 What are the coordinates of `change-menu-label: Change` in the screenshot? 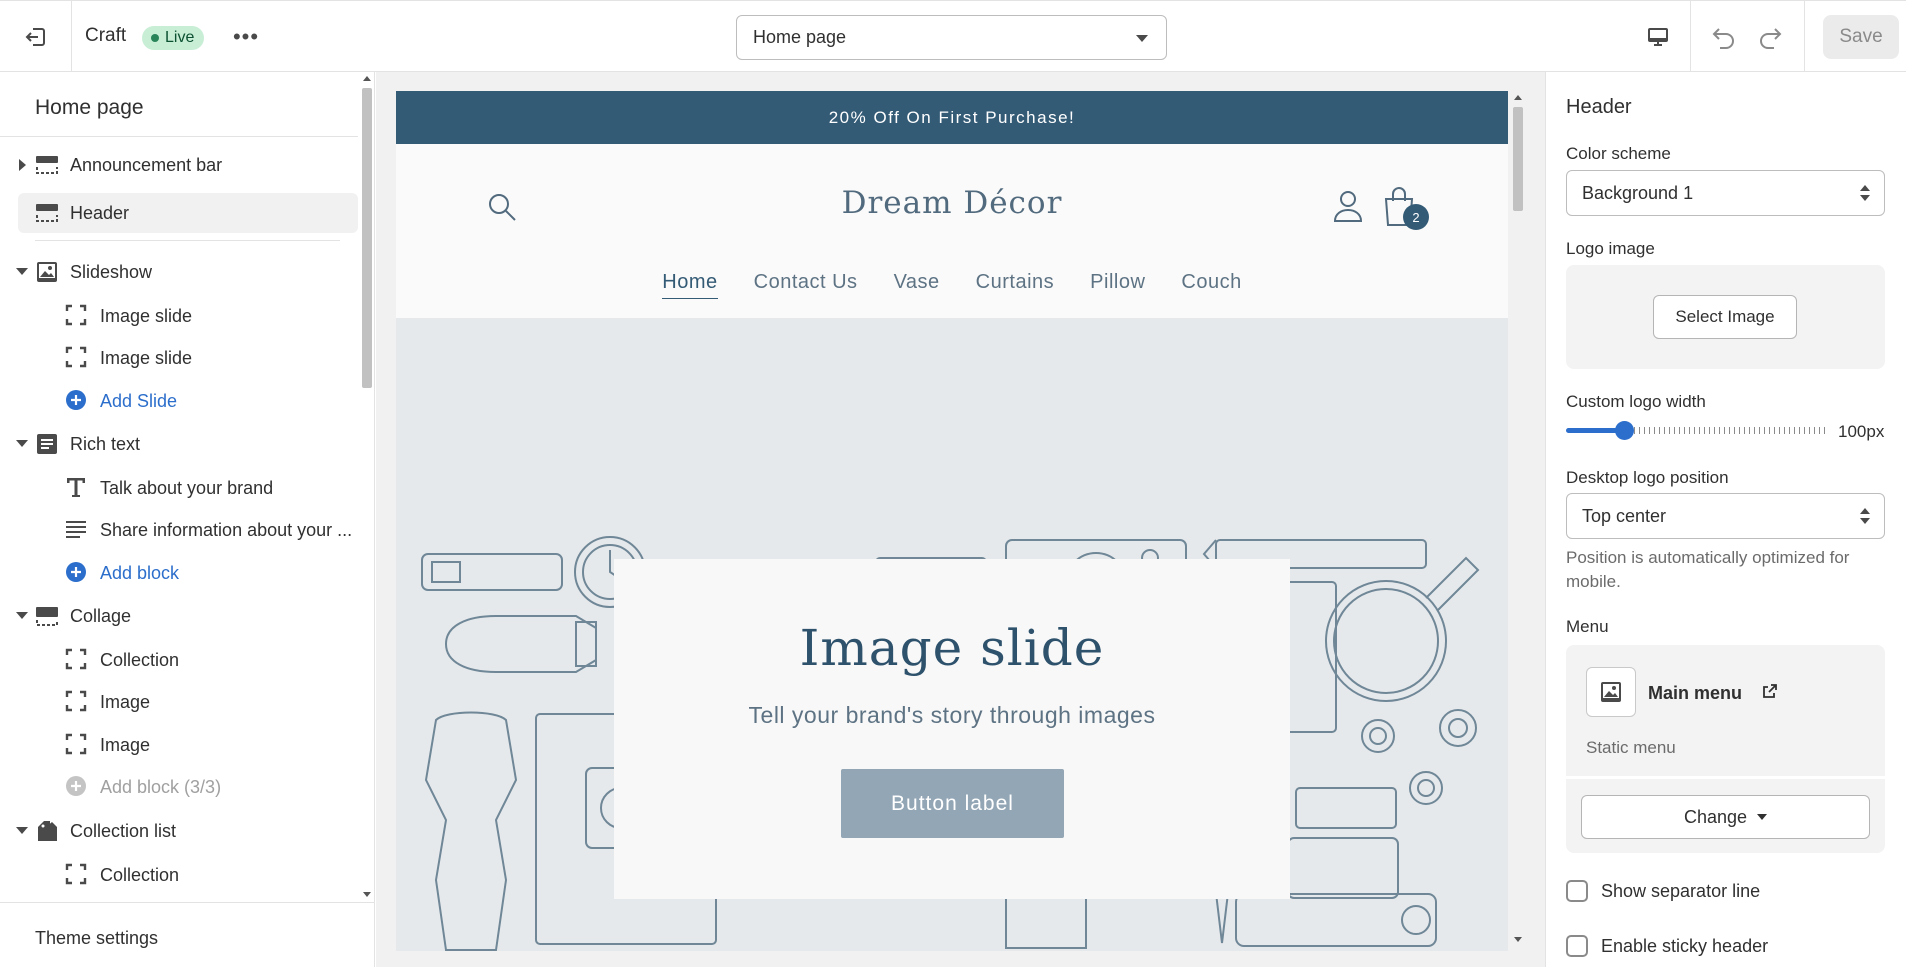 It's located at (1715, 816).